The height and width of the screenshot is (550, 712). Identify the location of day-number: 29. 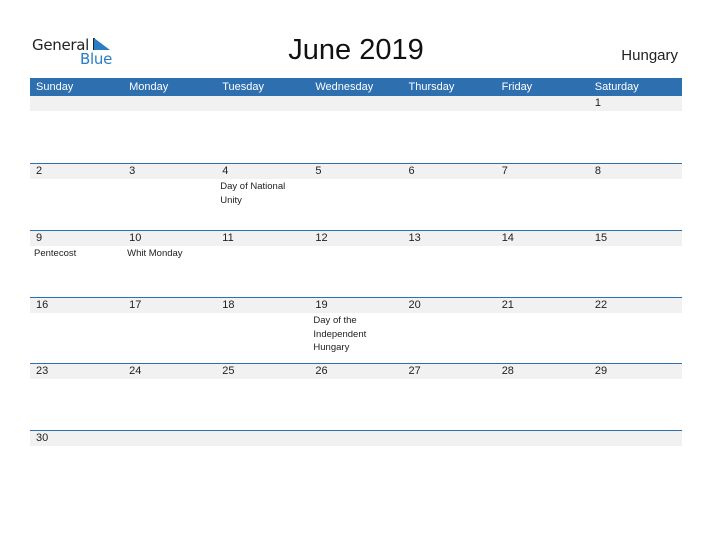
(601, 371).